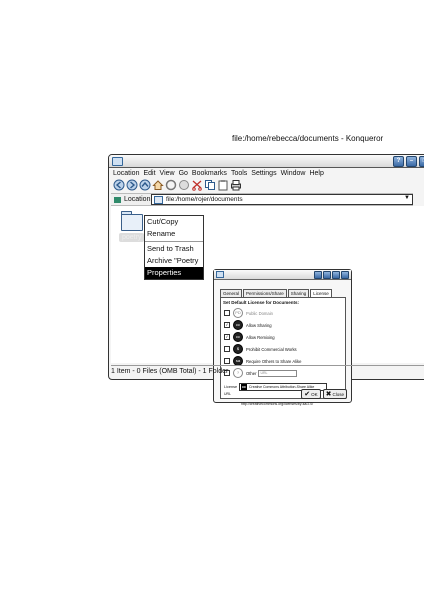  What do you see at coordinates (149, 173) in the screenshot?
I see `menu-edit: Edit` at bounding box center [149, 173].